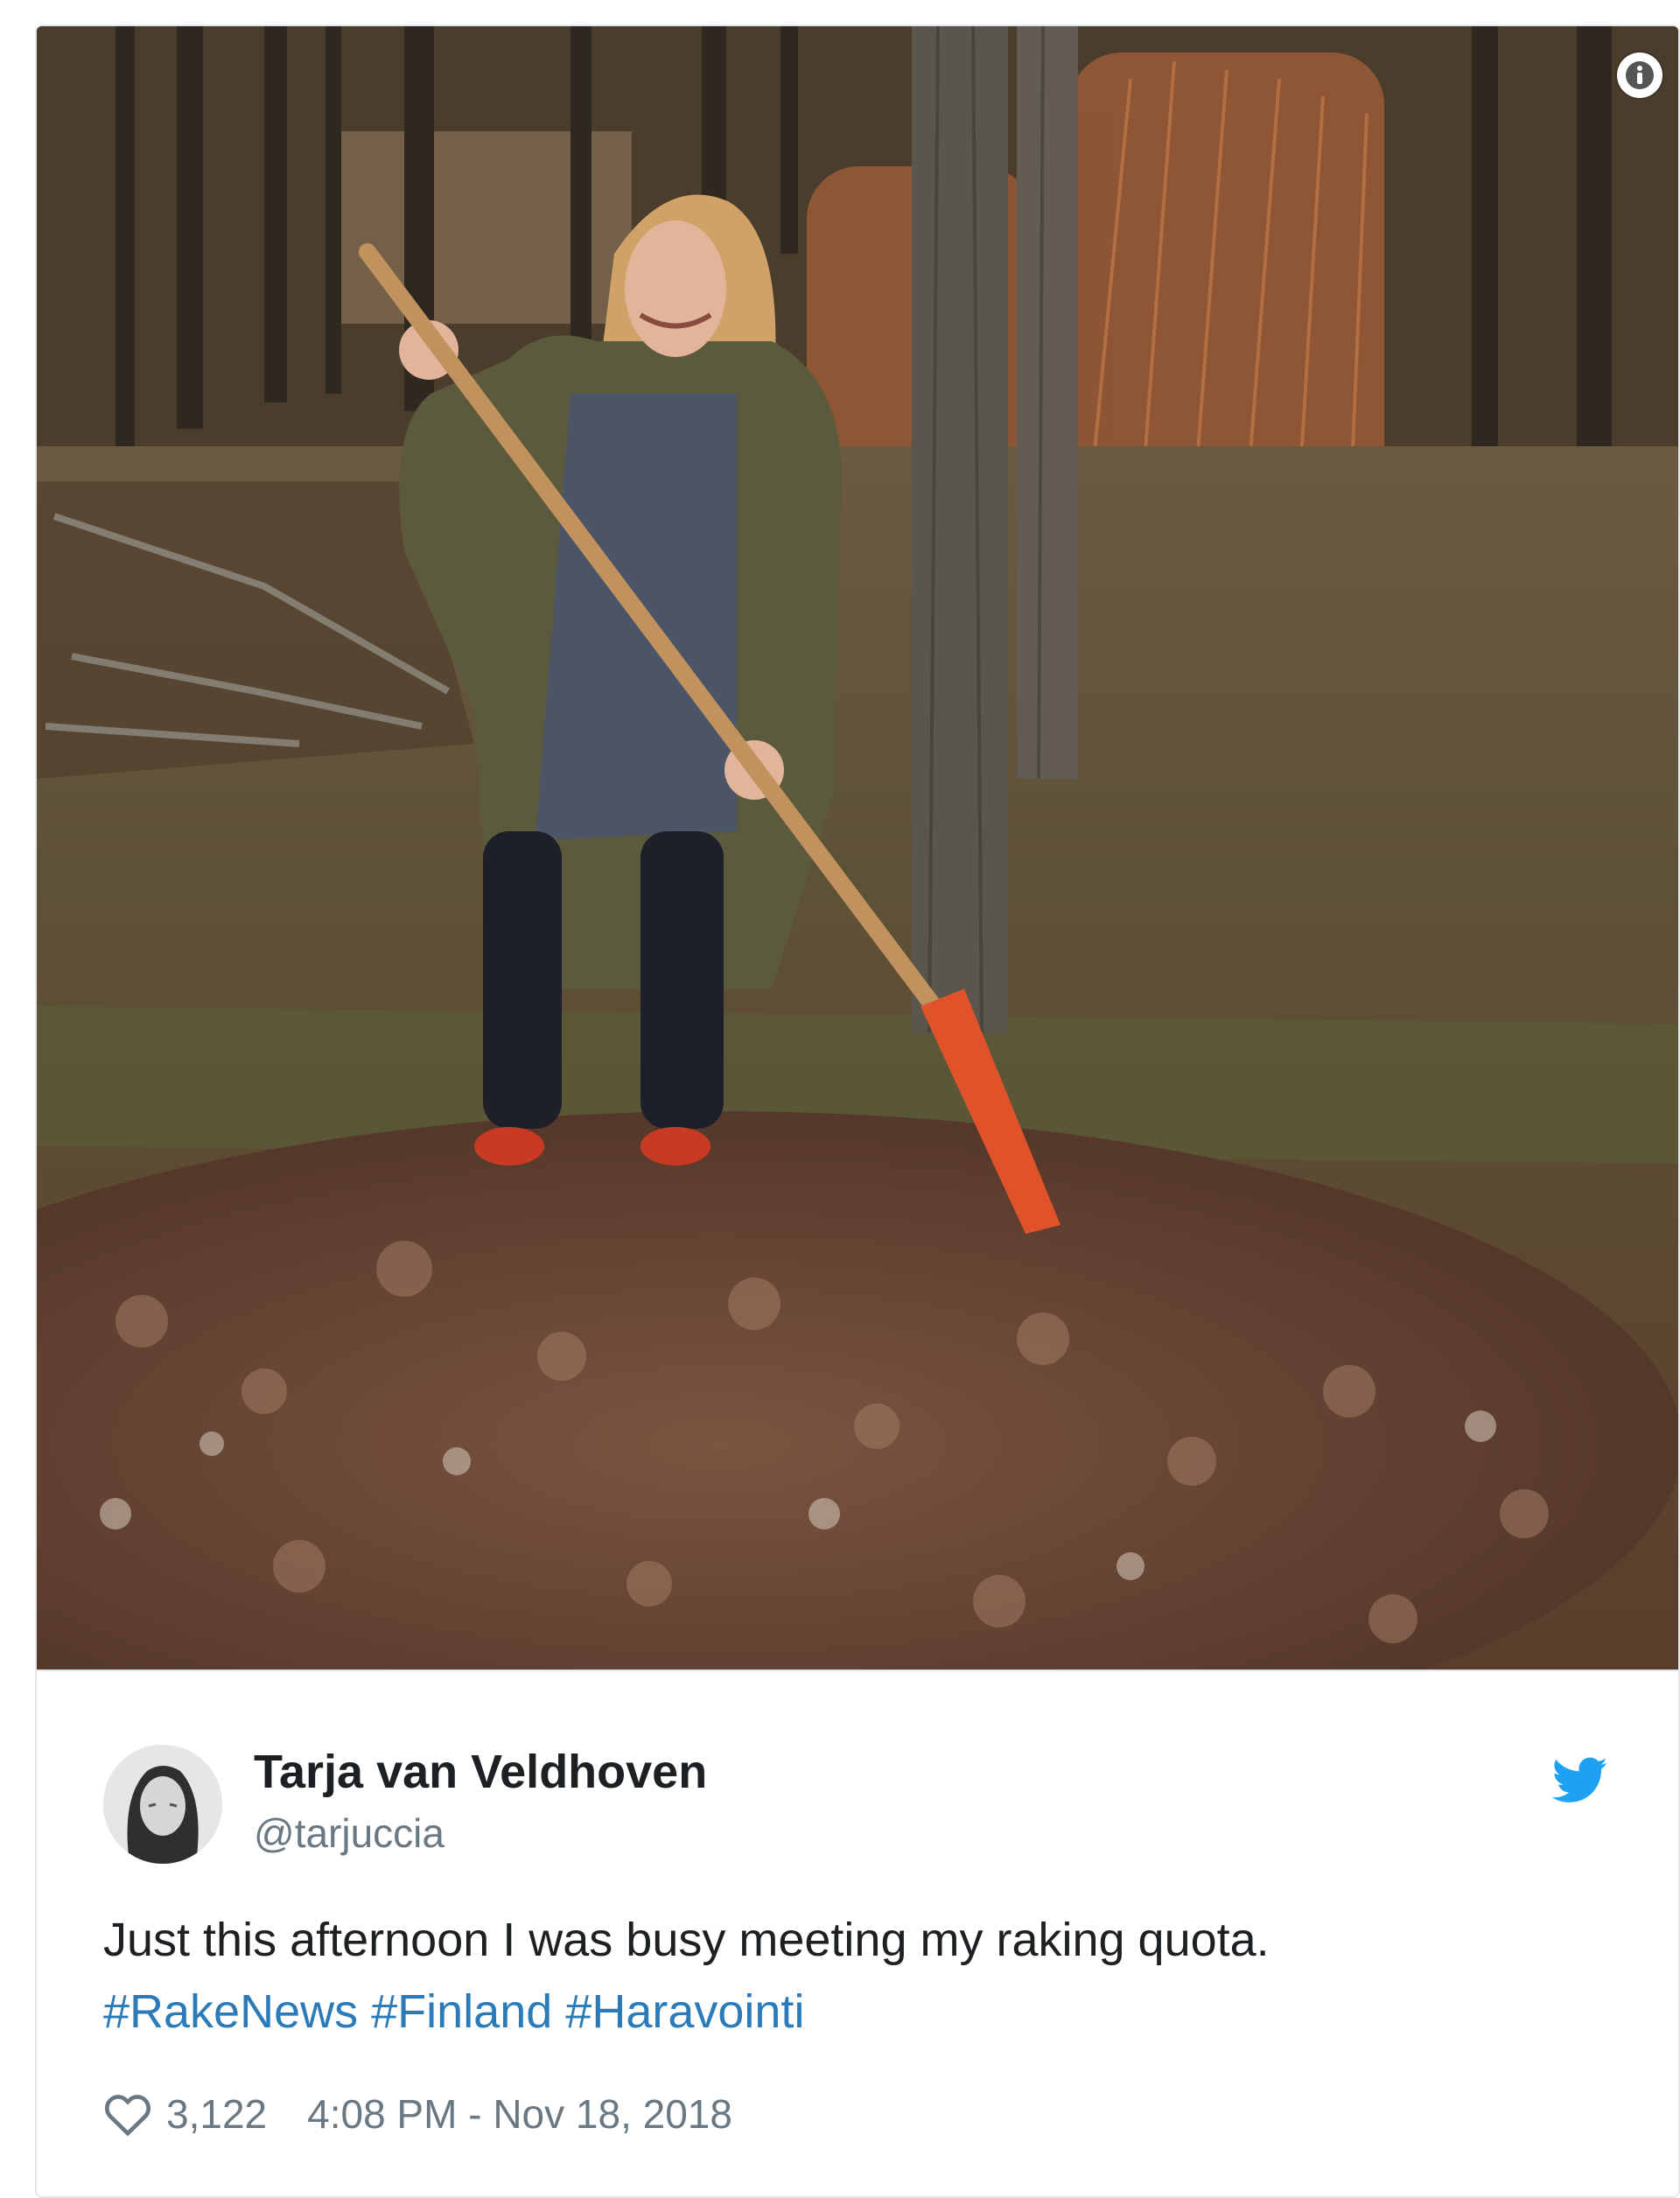 The height and width of the screenshot is (2198, 1680). I want to click on tweet-timestamp: 4:08 PM - Nov 18, 2018, so click(519, 2114).